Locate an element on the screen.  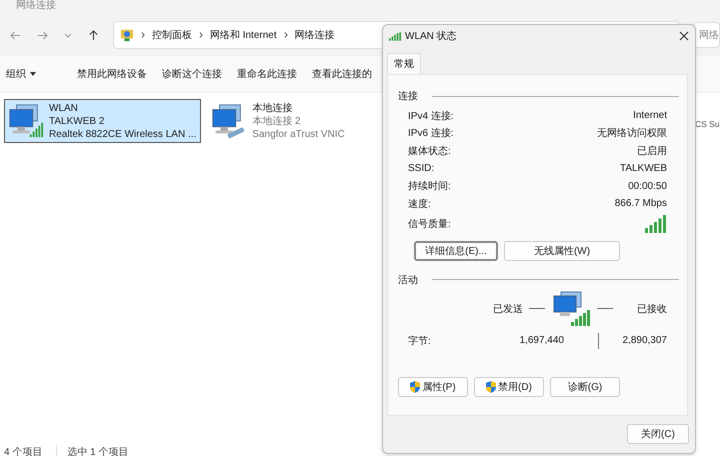
bytes-received: 2,890,307 is located at coordinates (644, 340).